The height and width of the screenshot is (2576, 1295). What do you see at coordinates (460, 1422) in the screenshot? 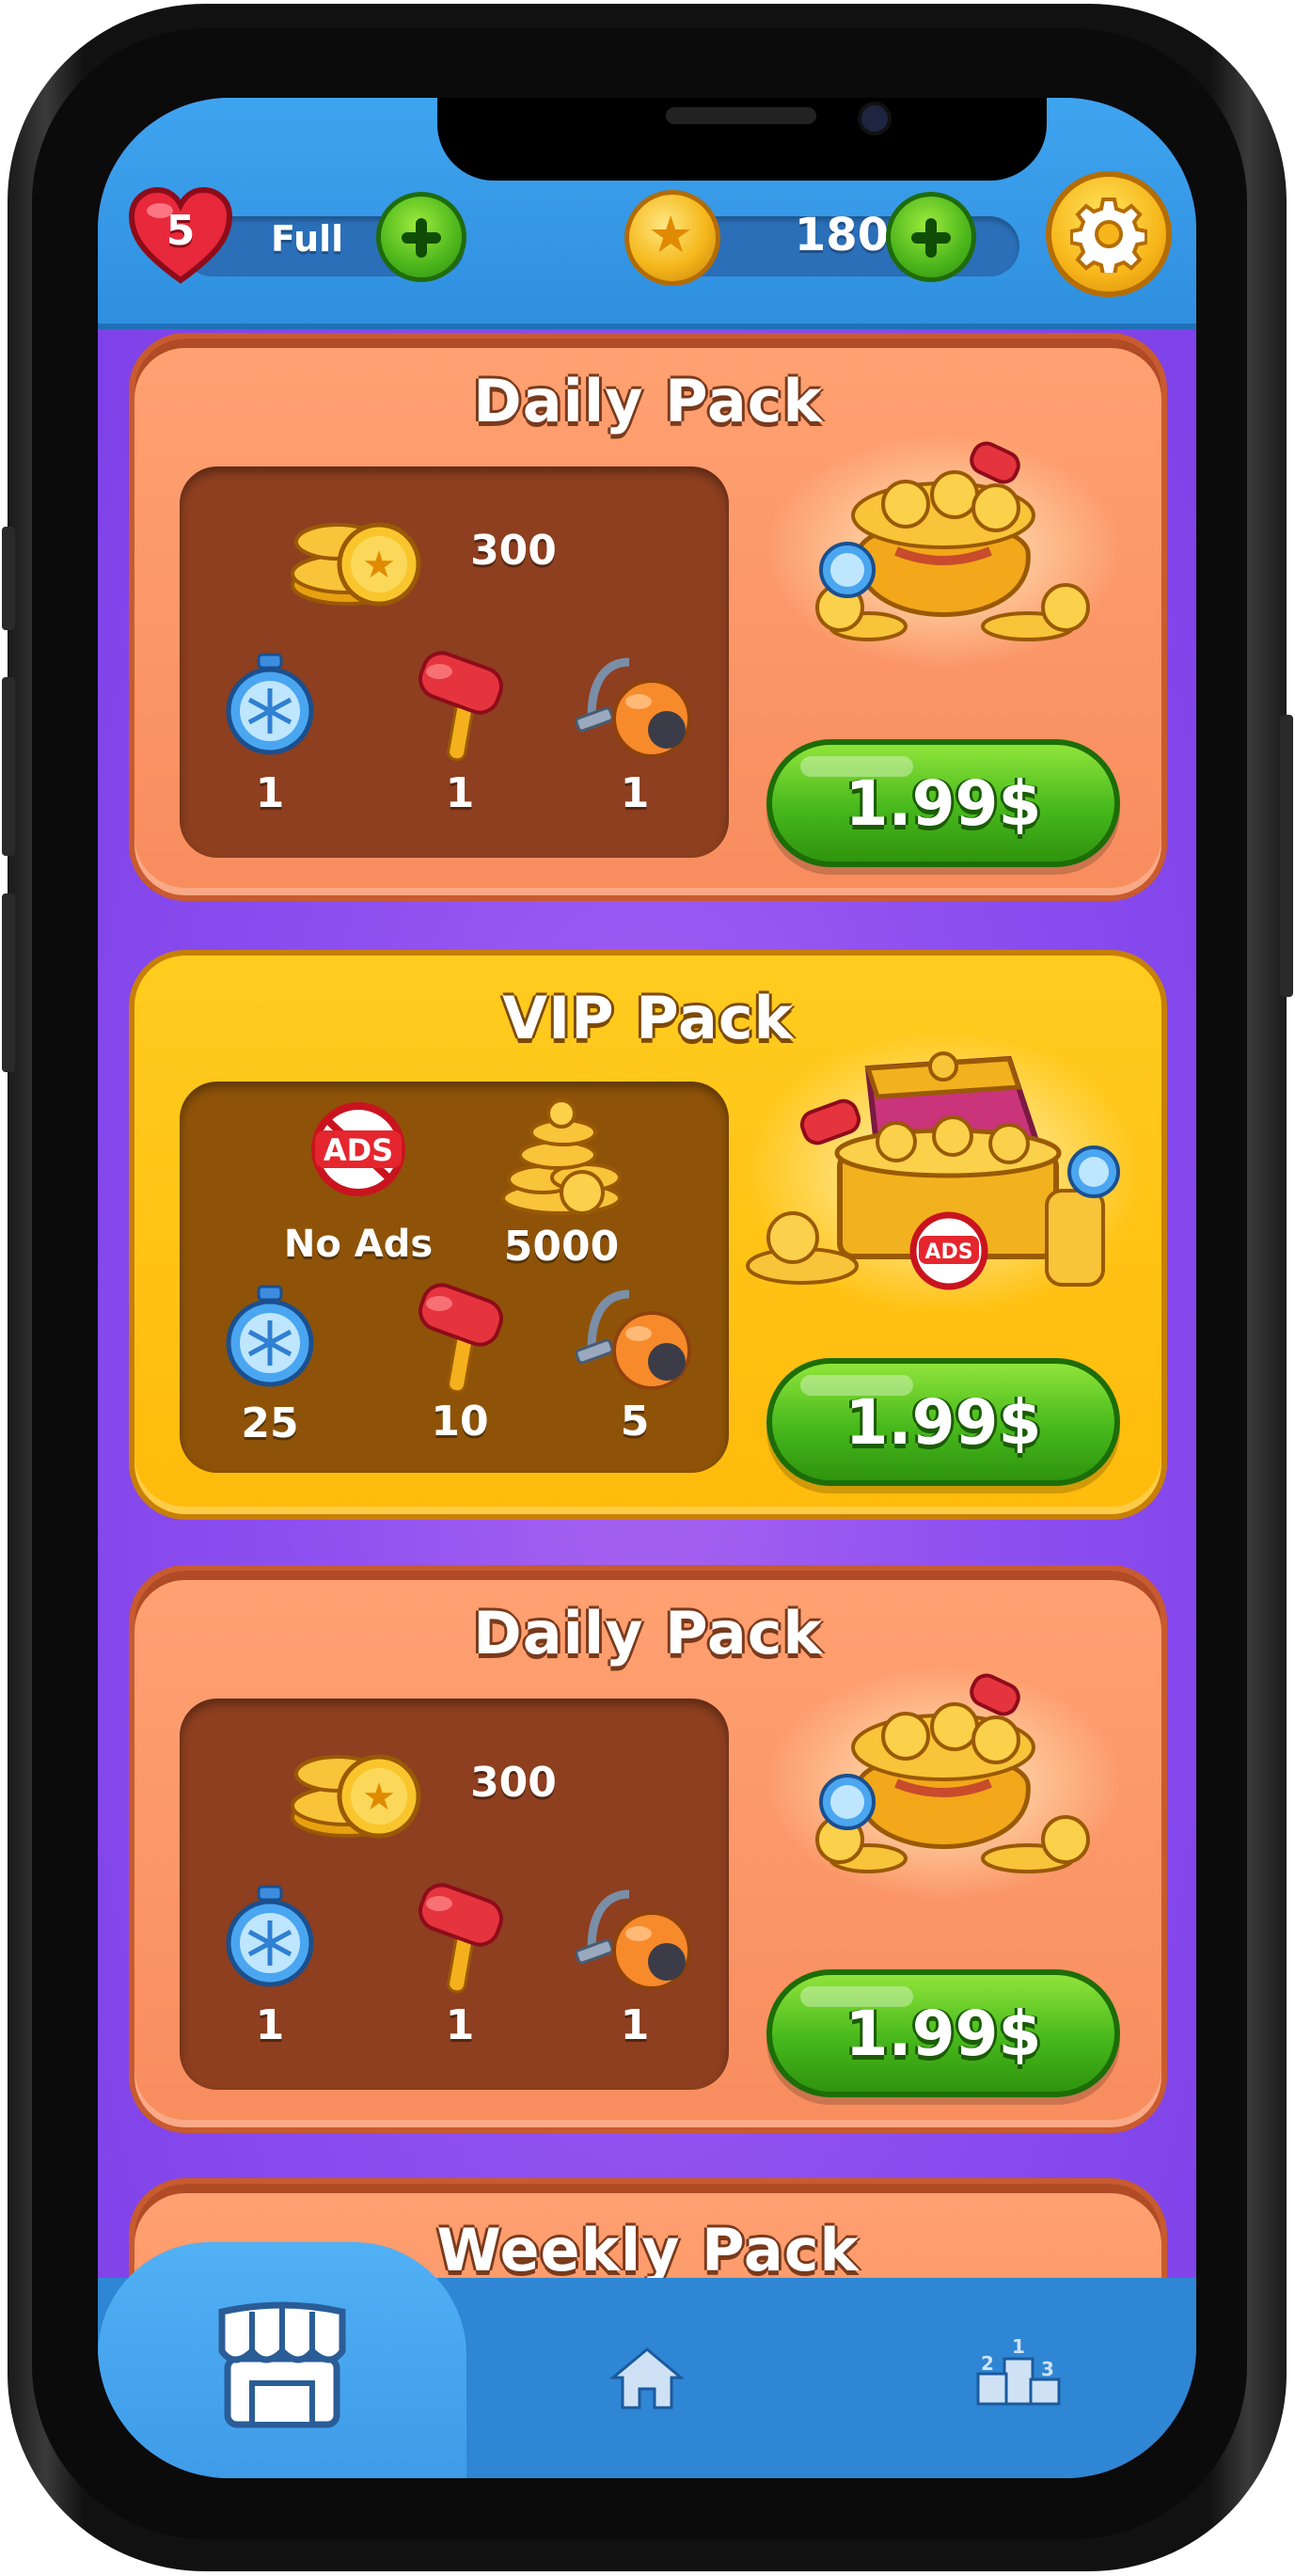
I see `item-qty-hammer: 10` at bounding box center [460, 1422].